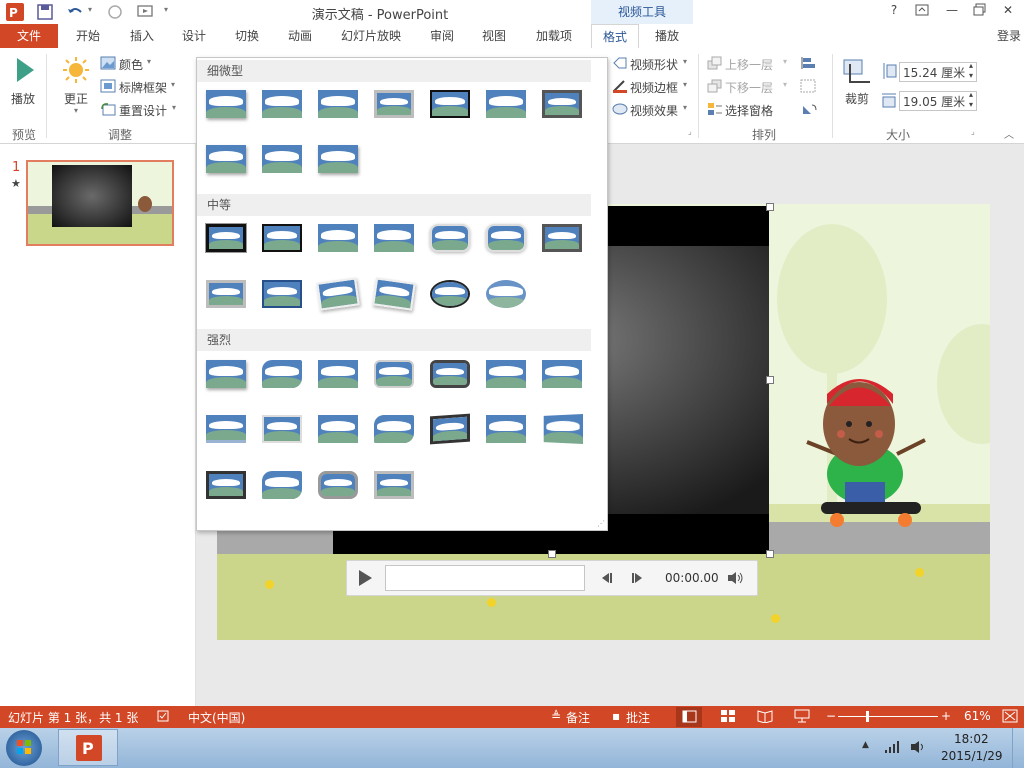  What do you see at coordinates (638, 717) in the screenshot?
I see `comments-button: 批注` at bounding box center [638, 717].